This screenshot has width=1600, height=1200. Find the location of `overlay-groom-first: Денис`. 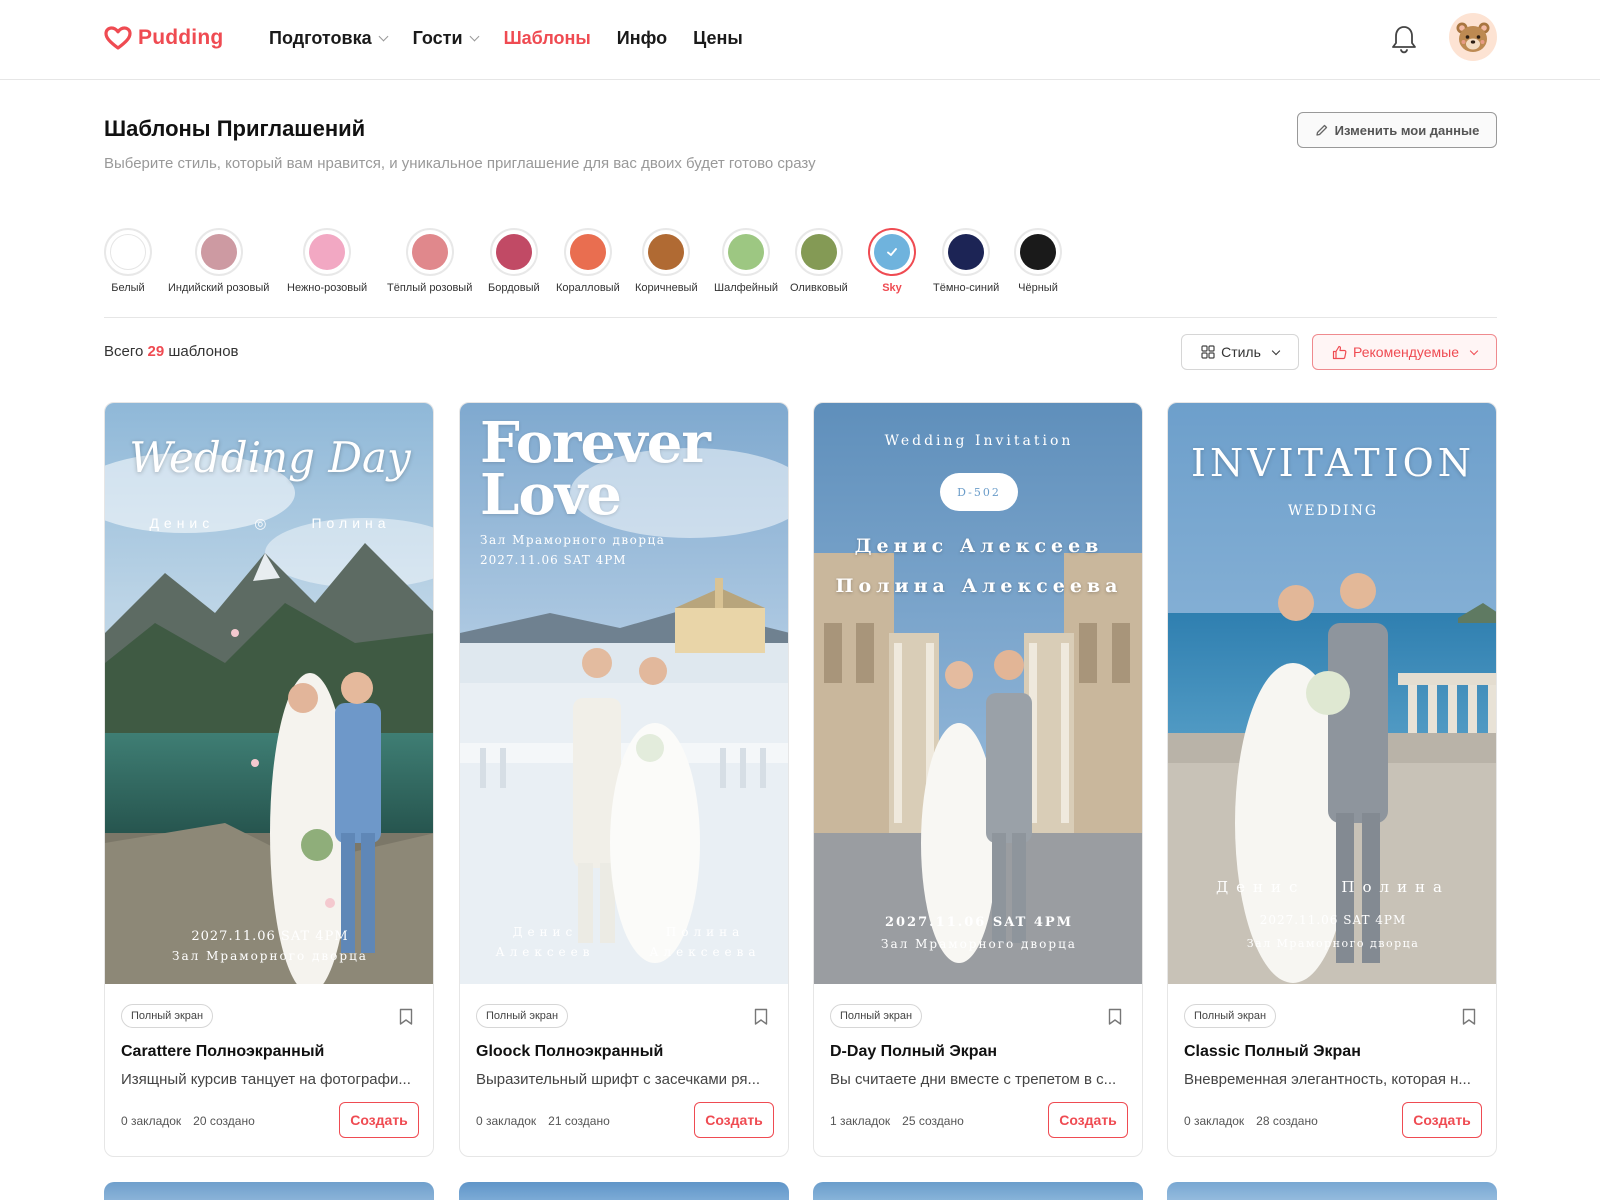

overlay-groom-first: Денис is located at coordinates (545, 932).